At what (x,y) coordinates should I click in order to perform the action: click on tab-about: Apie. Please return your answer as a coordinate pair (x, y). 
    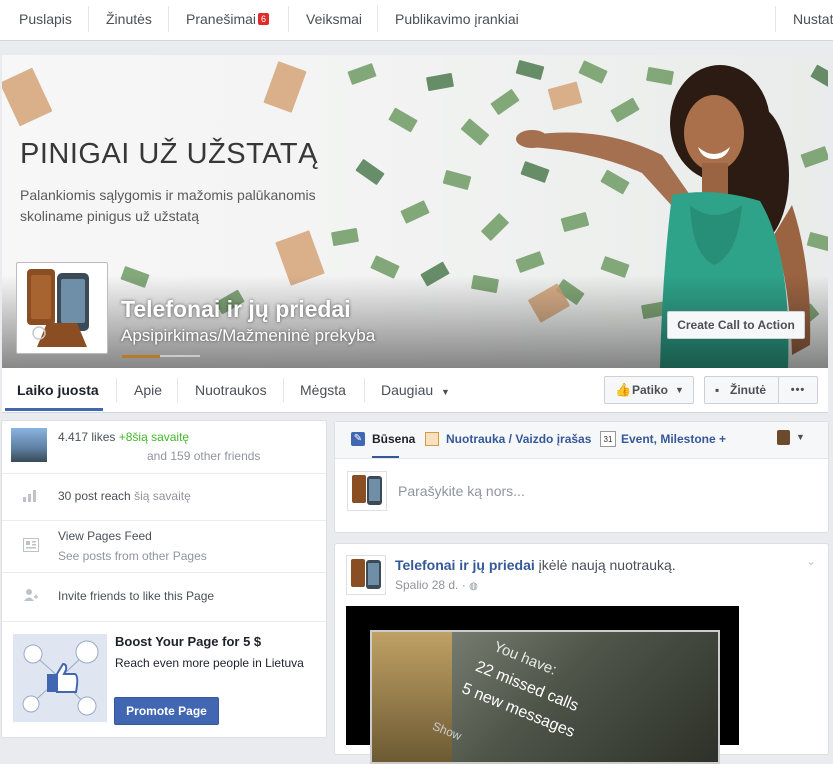
    Looking at the image, I should click on (148, 390).